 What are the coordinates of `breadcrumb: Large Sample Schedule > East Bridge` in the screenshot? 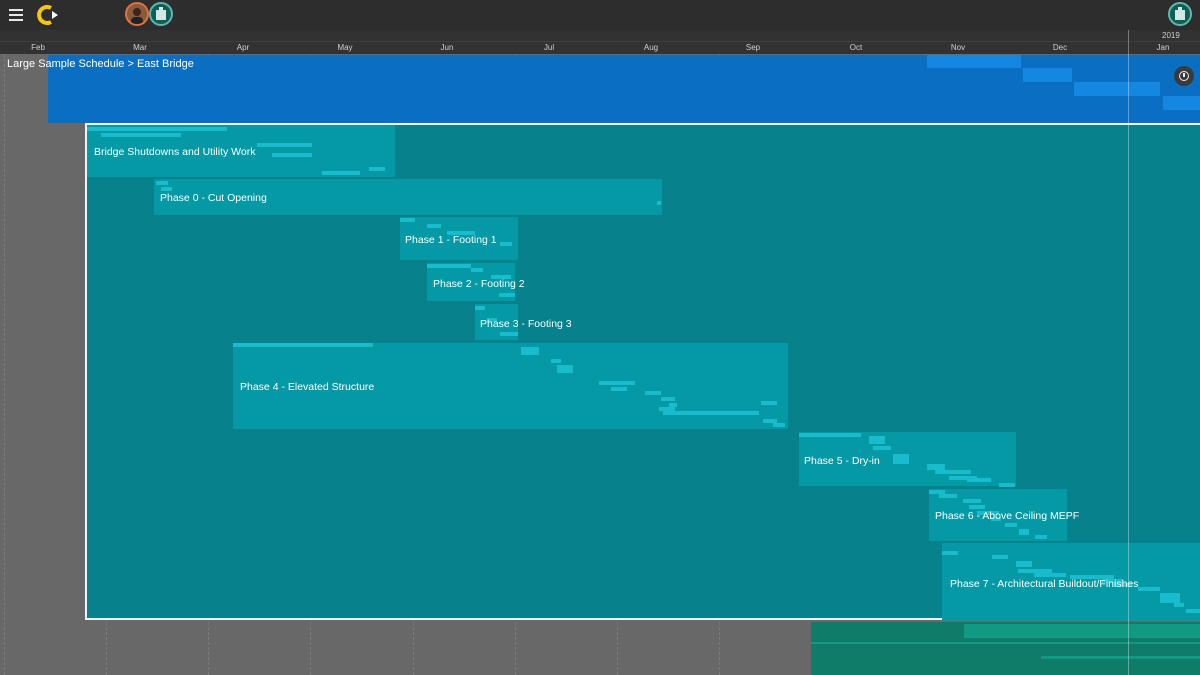 It's located at (100, 64).